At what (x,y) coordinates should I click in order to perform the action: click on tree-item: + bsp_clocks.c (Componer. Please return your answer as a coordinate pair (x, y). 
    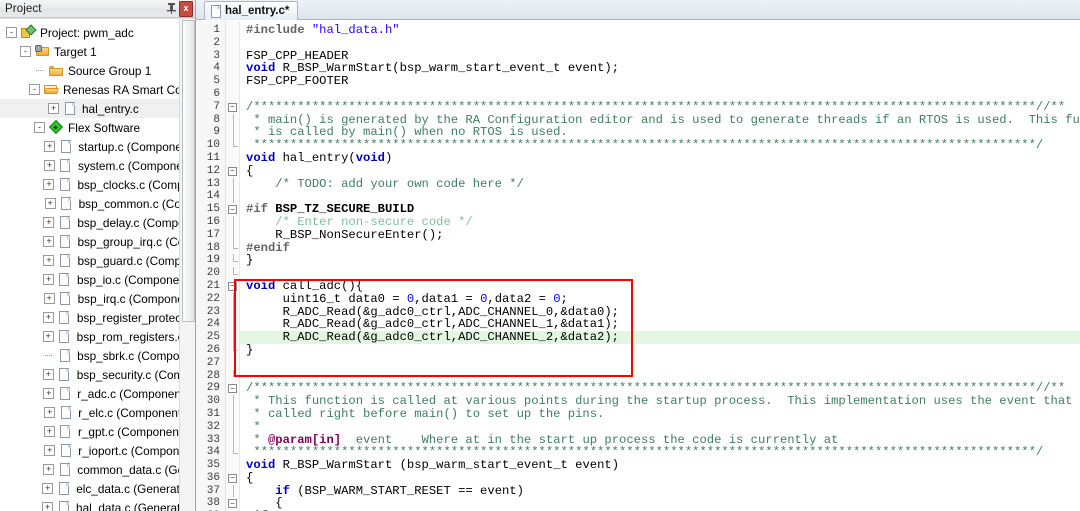
    Looking at the image, I should click on (97, 184).